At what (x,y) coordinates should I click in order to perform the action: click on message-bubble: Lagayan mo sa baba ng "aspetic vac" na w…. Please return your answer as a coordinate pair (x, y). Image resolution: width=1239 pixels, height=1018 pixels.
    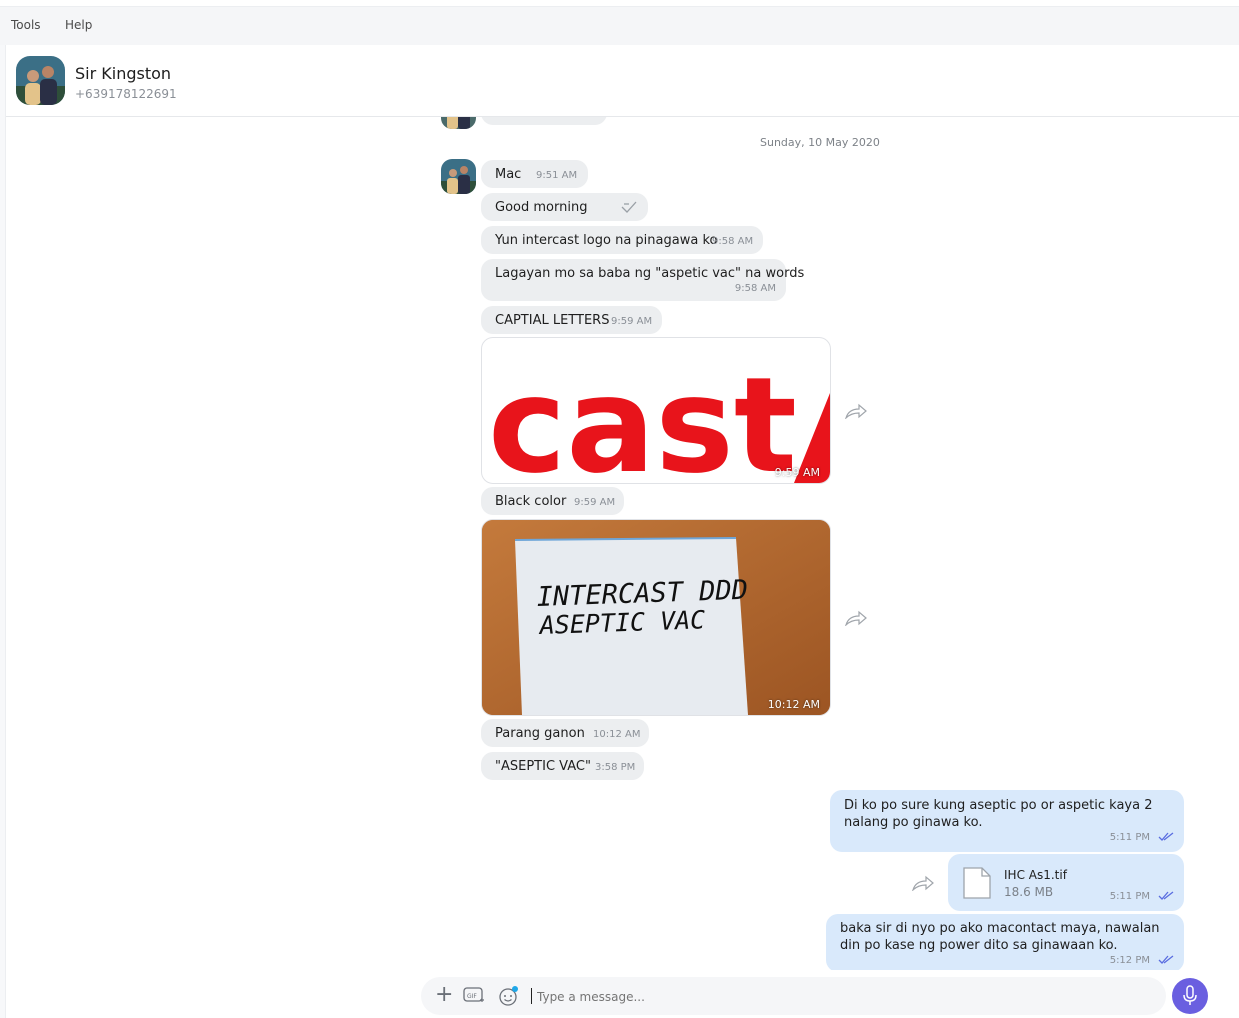
    Looking at the image, I should click on (642, 280).